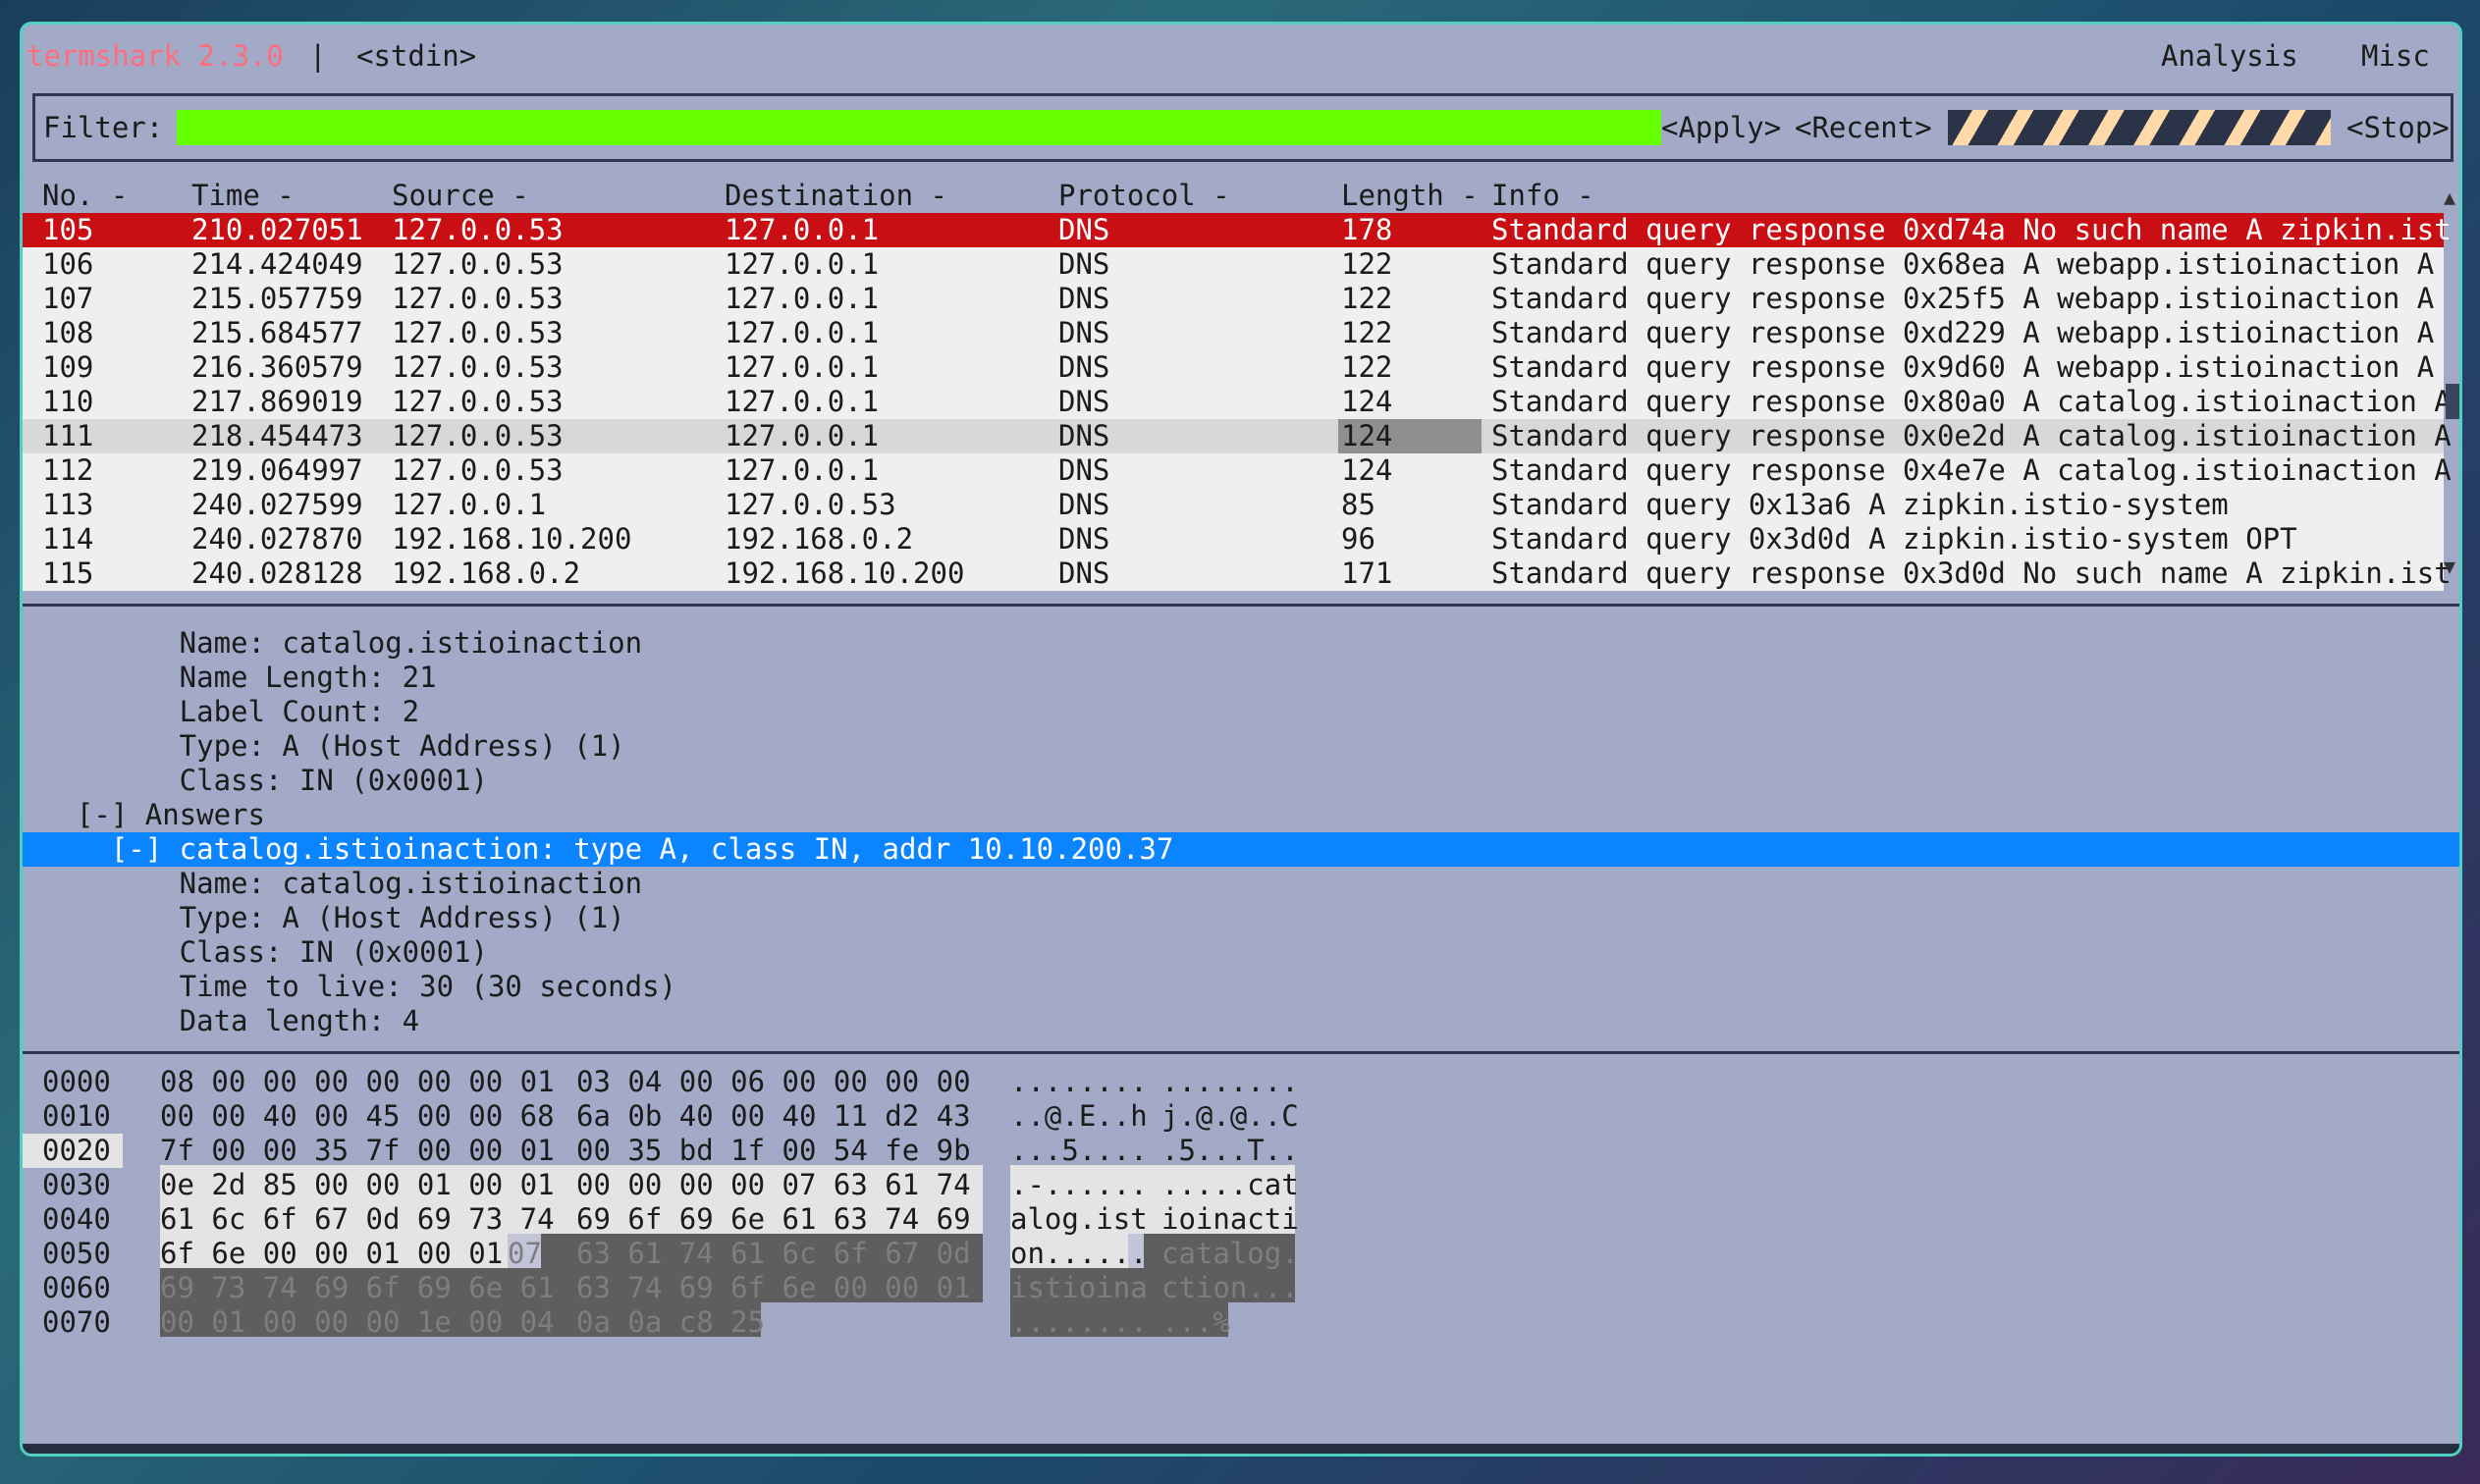  What do you see at coordinates (2398, 127) in the screenshot?
I see `stop-button: <Stop>` at bounding box center [2398, 127].